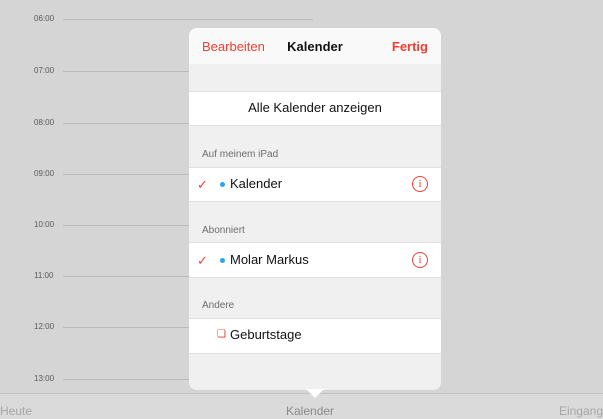 The image size is (603, 419). I want to click on calendar-item-molar-markus: ✓ Molar Markus i, so click(315, 260).